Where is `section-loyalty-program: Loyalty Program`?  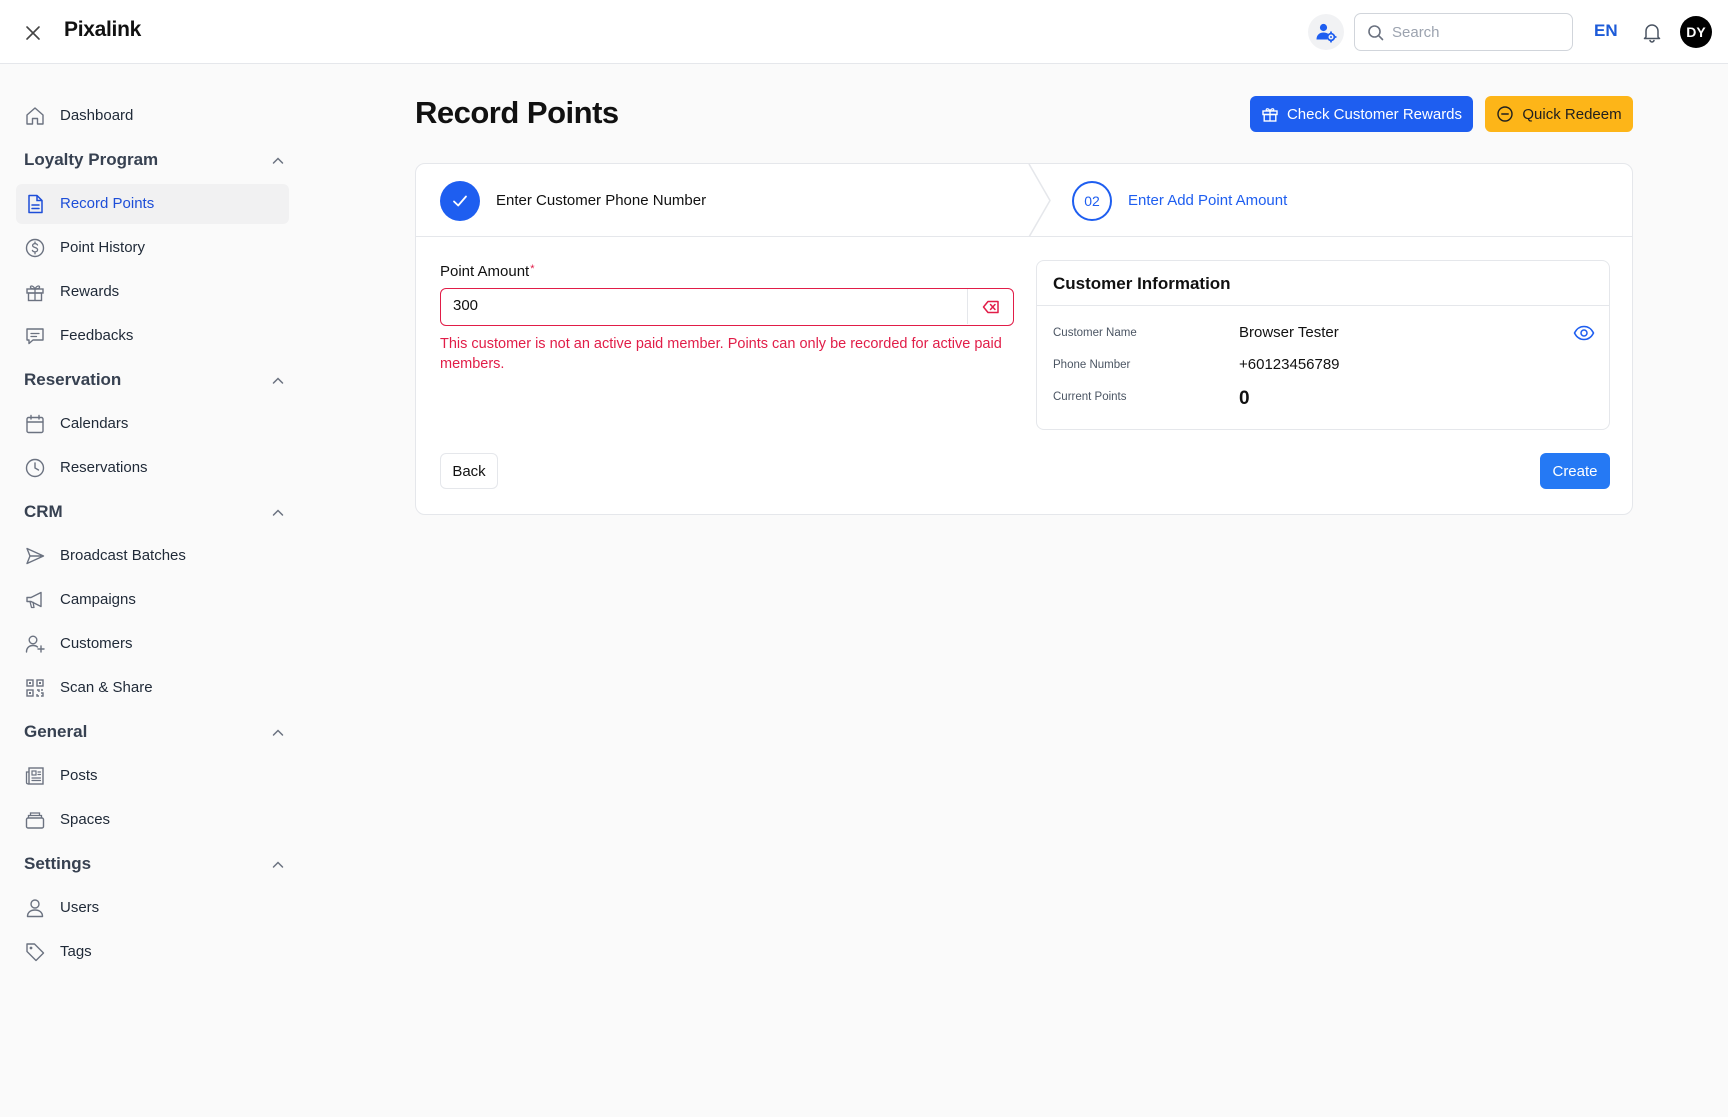 section-loyalty-program: Loyalty Program is located at coordinates (155, 161).